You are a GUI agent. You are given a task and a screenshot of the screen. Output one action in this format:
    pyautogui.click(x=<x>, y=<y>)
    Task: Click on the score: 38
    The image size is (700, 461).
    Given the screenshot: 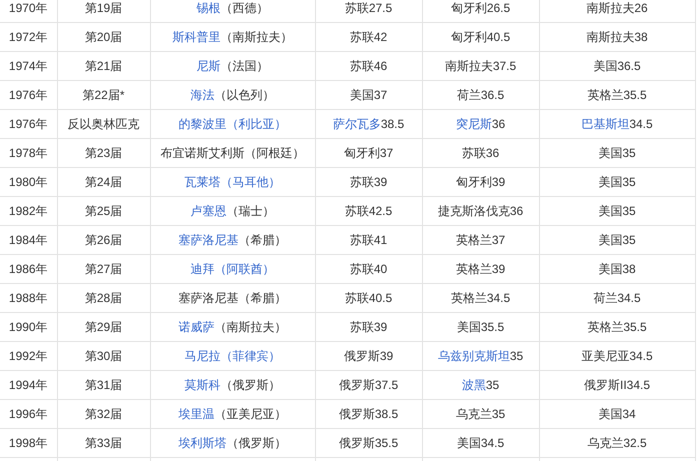 What is the action you would take?
    pyautogui.click(x=641, y=37)
    